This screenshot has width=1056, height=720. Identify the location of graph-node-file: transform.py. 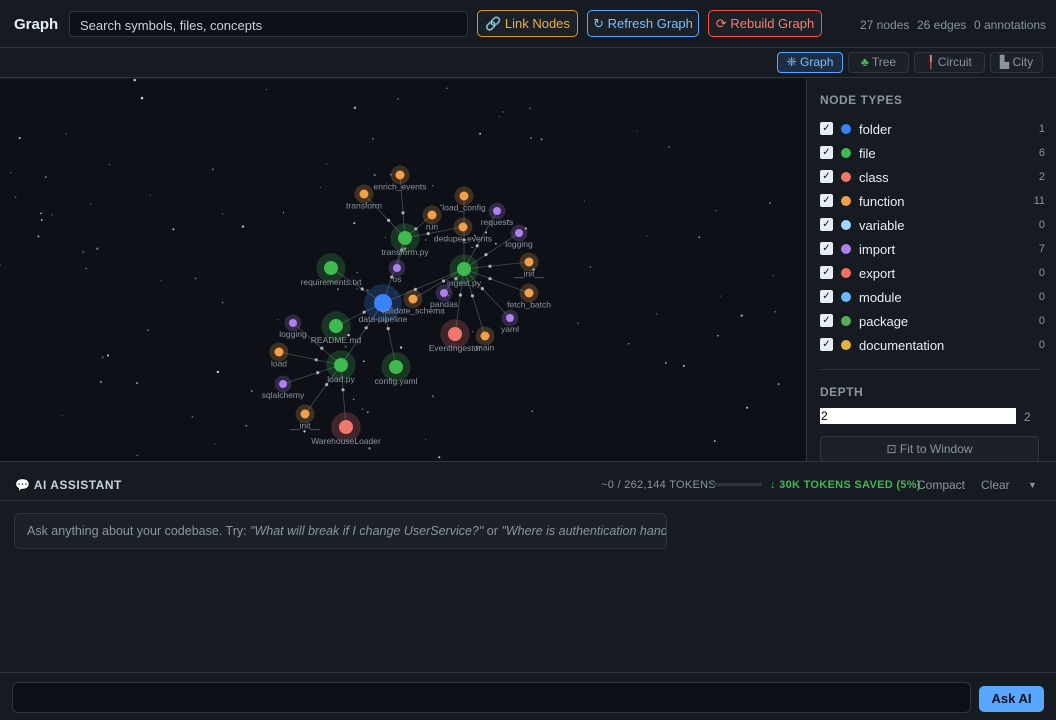
(405, 240).